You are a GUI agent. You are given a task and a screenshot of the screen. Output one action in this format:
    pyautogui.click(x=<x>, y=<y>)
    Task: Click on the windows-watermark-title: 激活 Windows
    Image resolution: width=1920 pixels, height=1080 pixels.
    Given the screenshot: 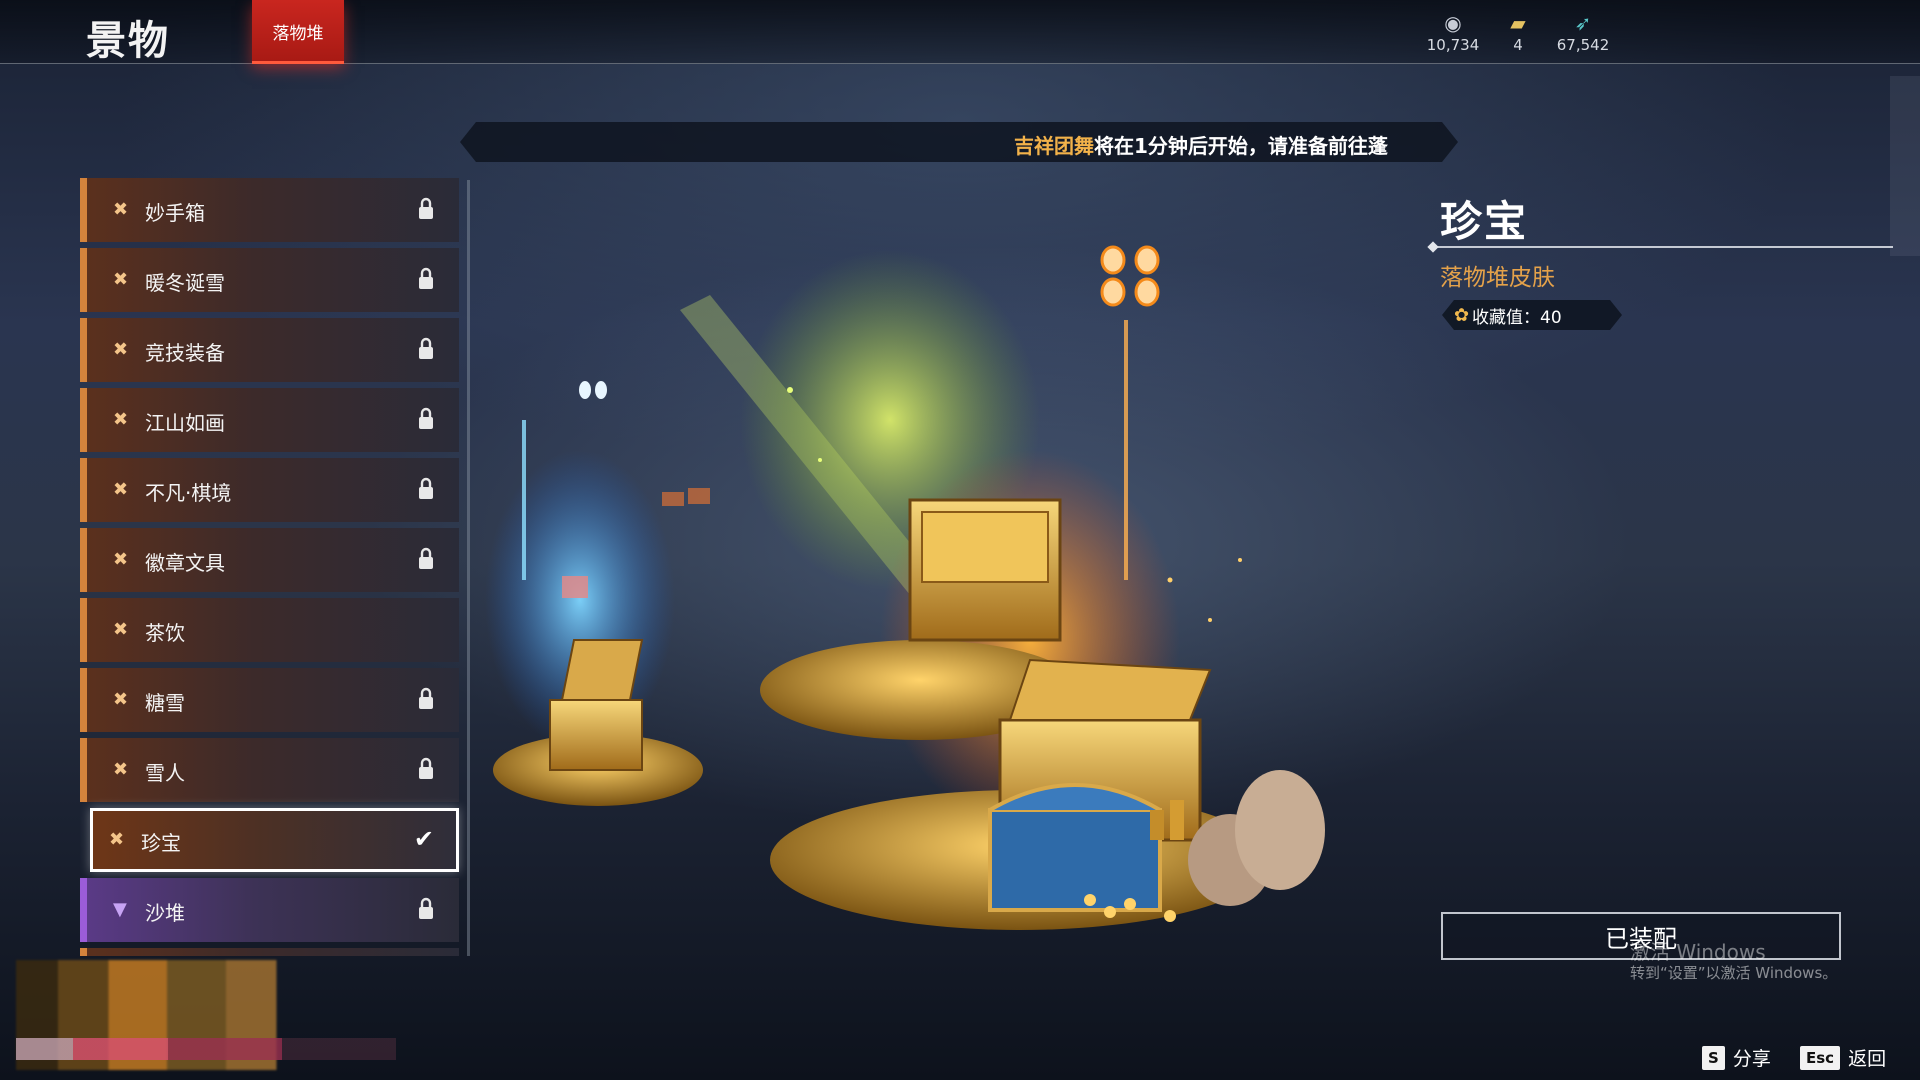 What is the action you would take?
    pyautogui.click(x=1698, y=952)
    